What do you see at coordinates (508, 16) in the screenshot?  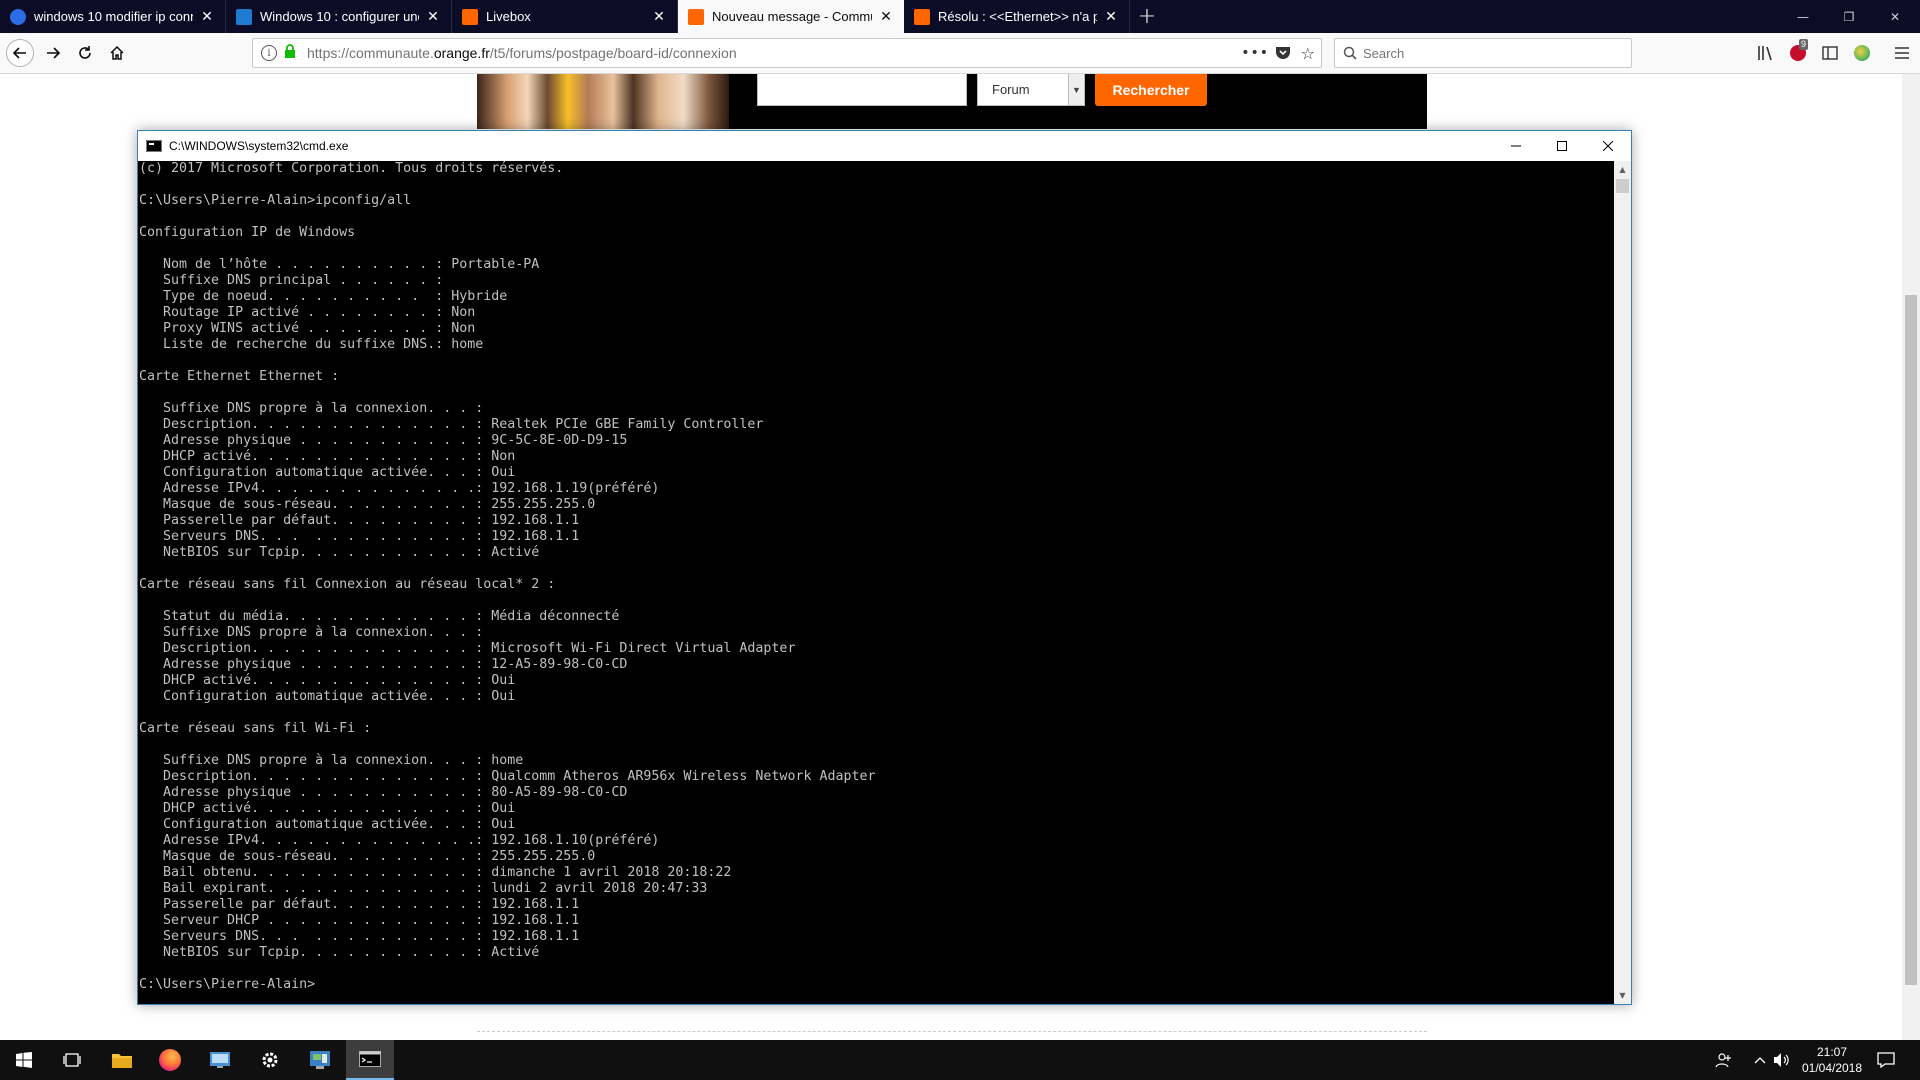 I see `tab-title: Livebox` at bounding box center [508, 16].